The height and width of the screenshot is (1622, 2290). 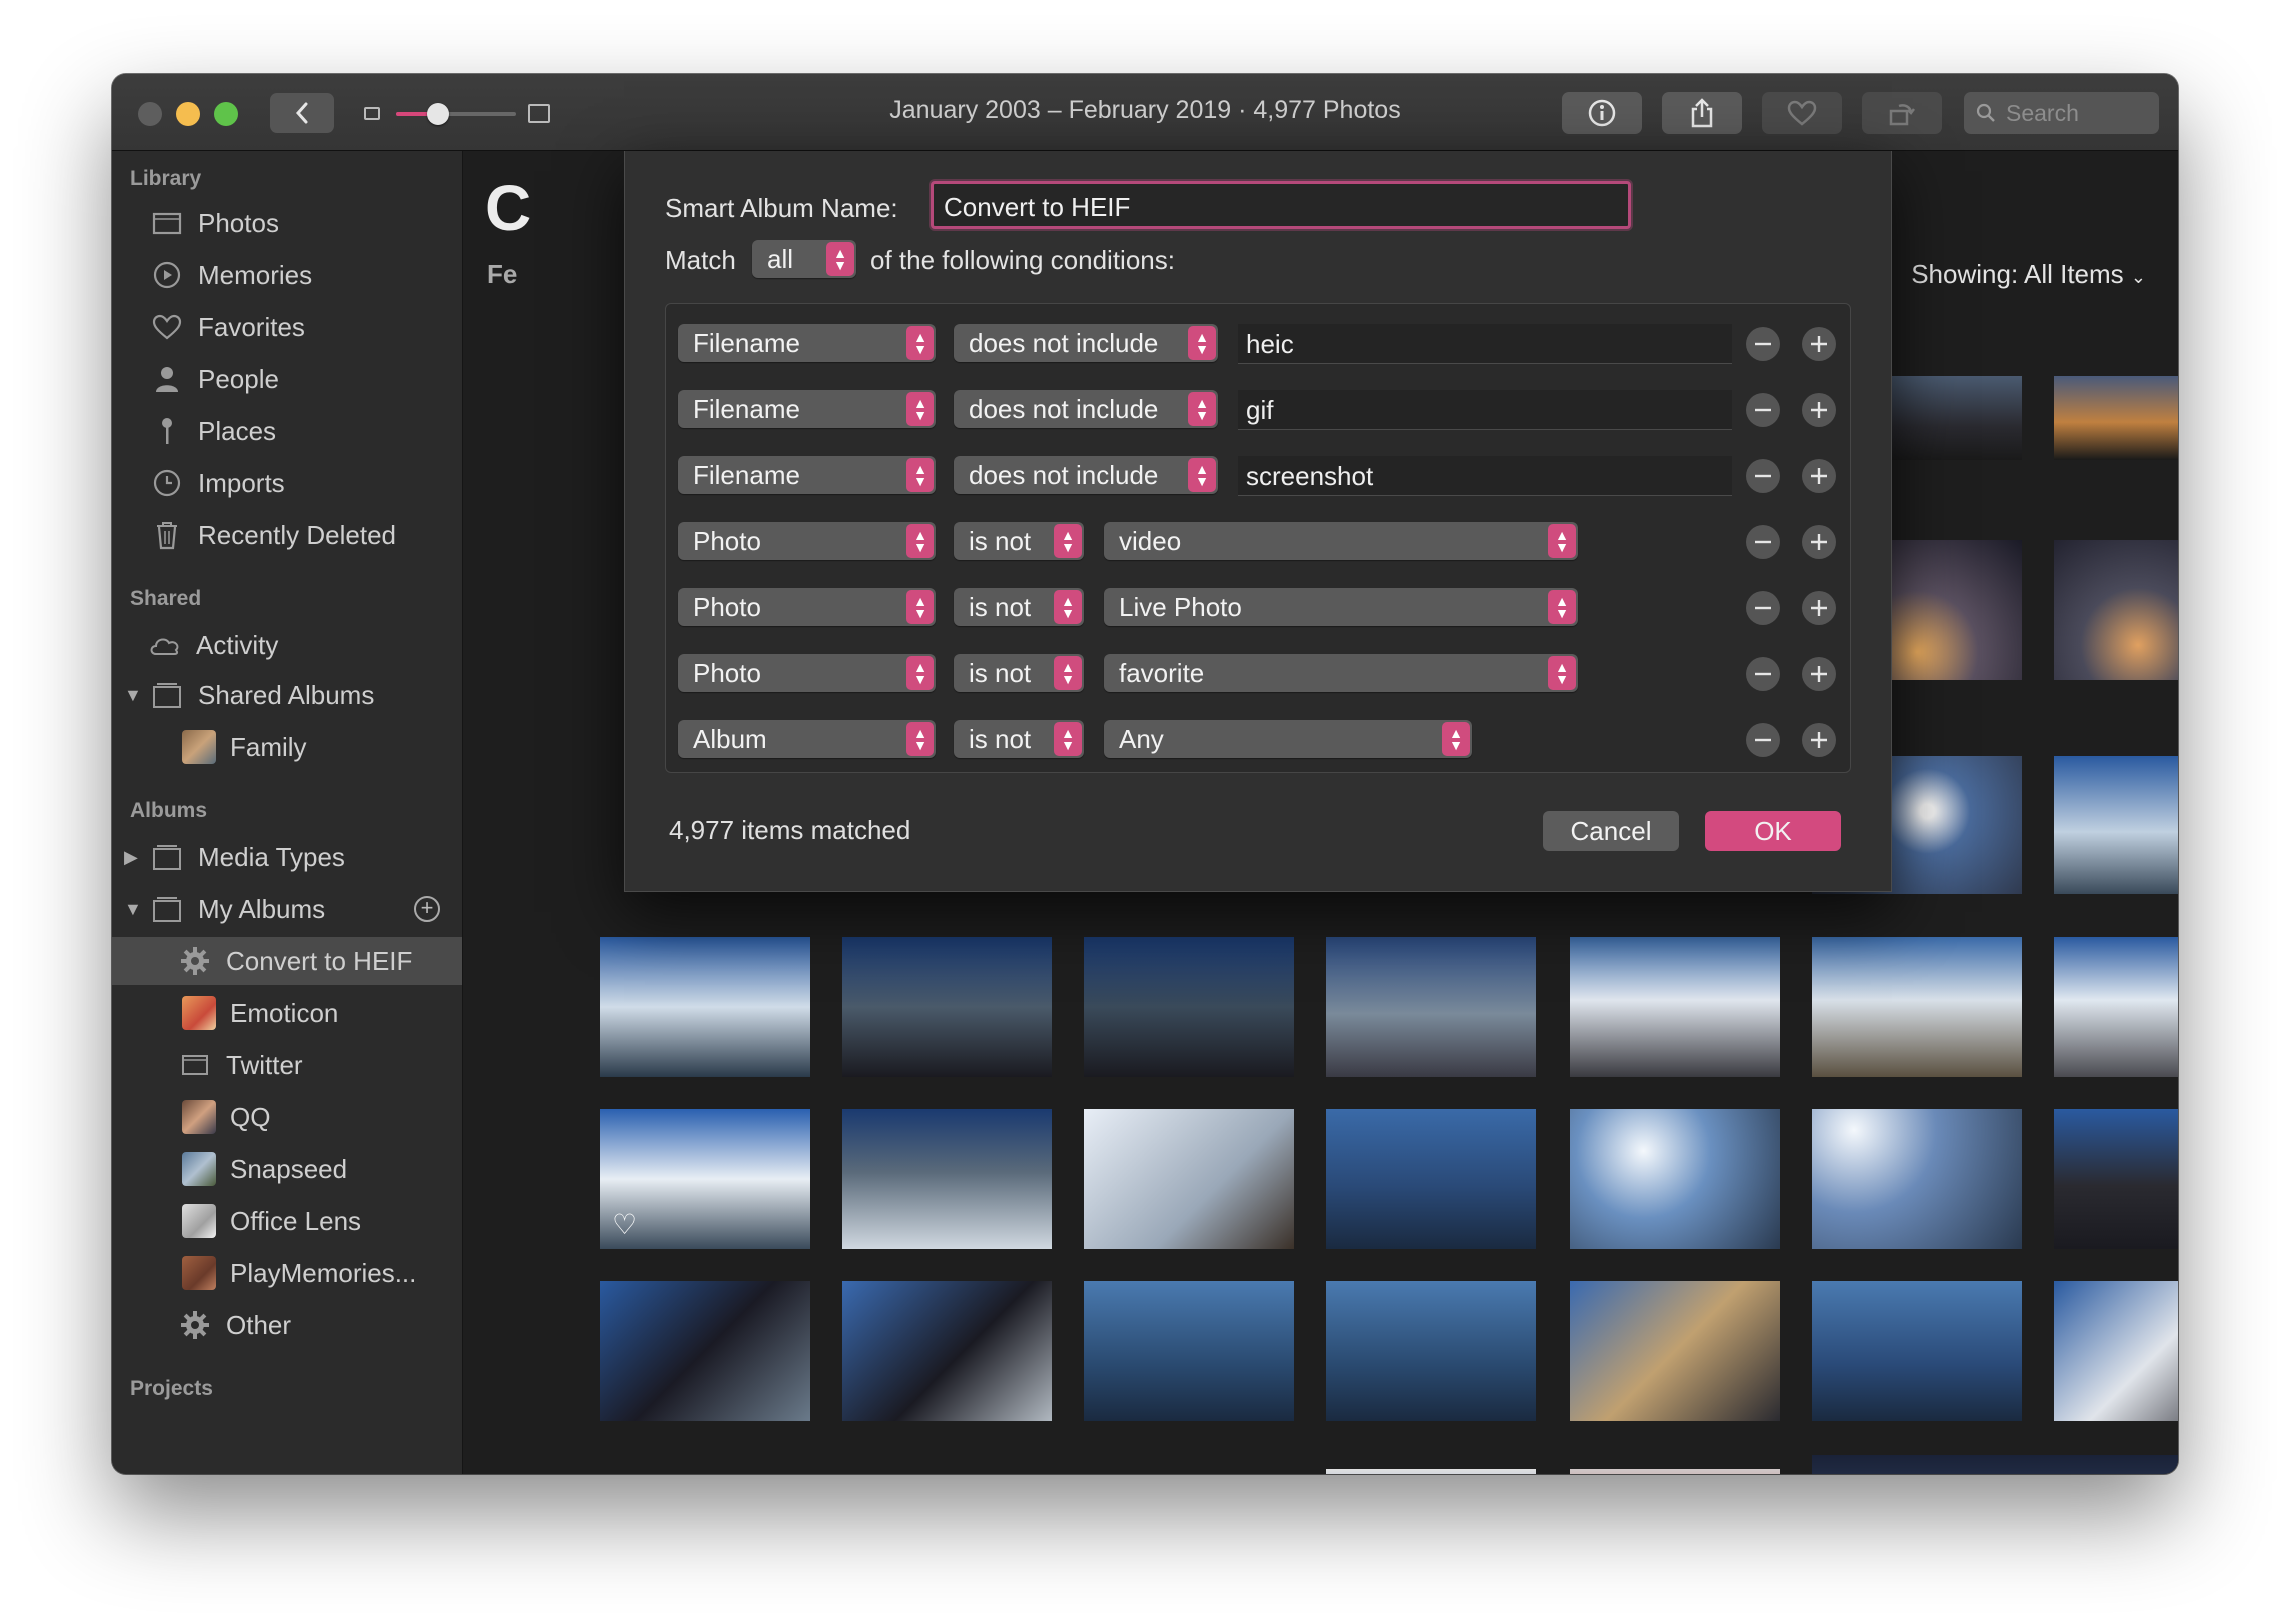 What do you see at coordinates (2061, 113) in the screenshot?
I see `search-field: Search` at bounding box center [2061, 113].